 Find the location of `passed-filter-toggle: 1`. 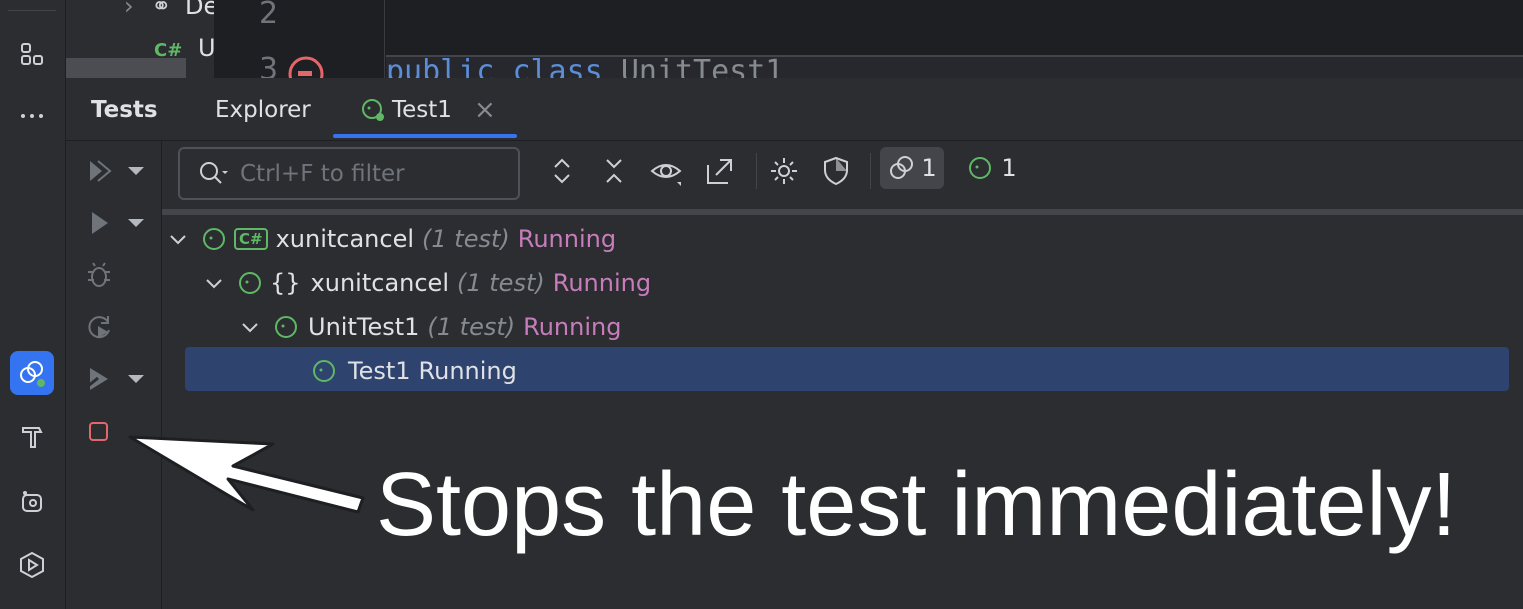

passed-filter-toggle: 1 is located at coordinates (992, 168).